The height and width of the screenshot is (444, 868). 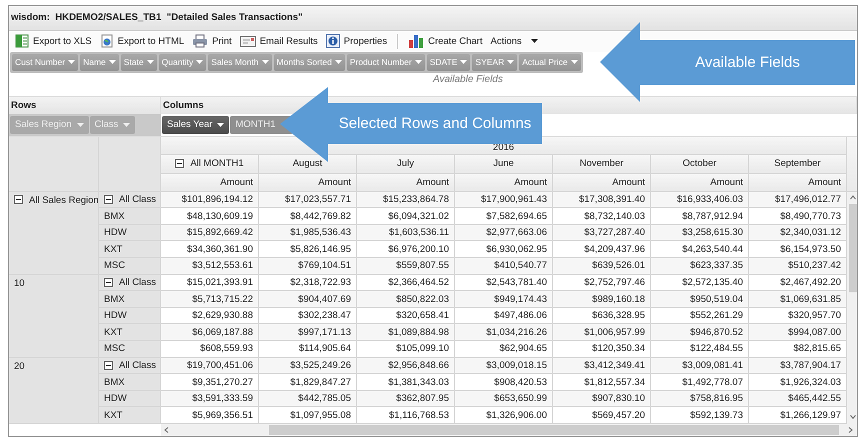 I want to click on row-header: BMX, so click(x=130, y=299).